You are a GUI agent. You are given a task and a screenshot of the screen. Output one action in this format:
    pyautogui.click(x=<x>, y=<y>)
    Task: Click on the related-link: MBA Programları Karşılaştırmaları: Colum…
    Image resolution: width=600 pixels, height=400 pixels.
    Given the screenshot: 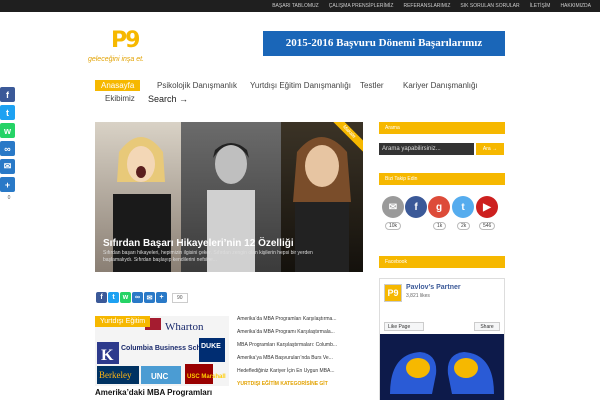 What is the action you would take?
    pyautogui.click(x=301, y=345)
    